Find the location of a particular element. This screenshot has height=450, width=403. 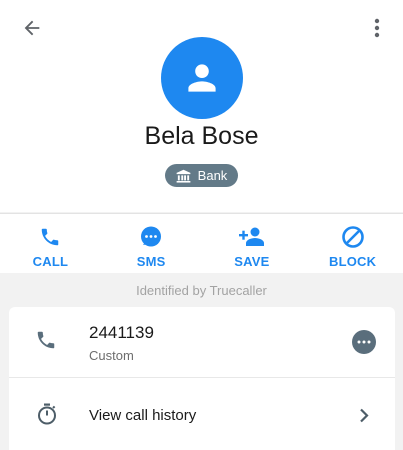

sms-button: SMS is located at coordinates (151, 243).